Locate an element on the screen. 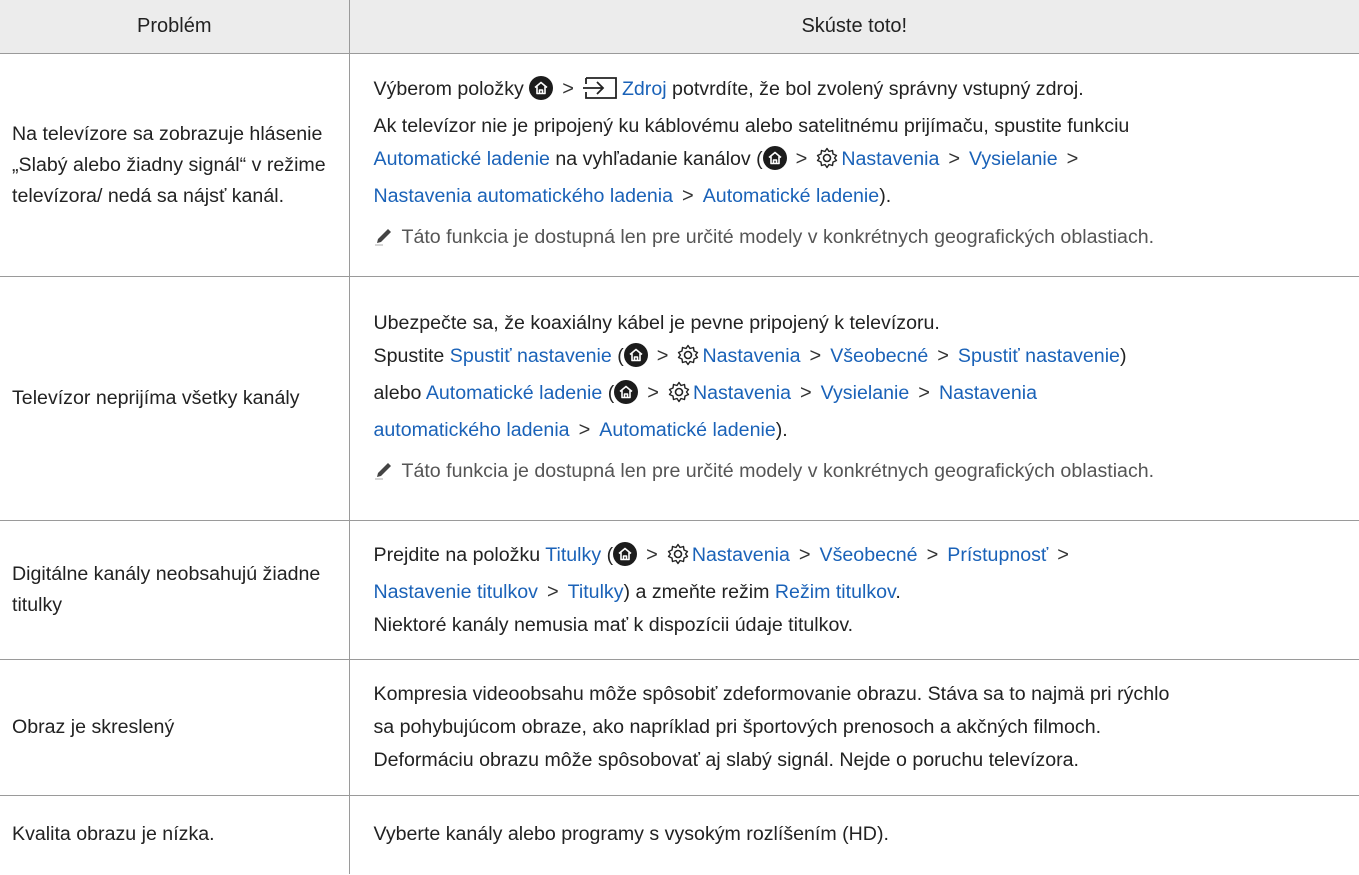  link-nastavenia-automatickeho-ladenia: Nastavenia is located at coordinates (988, 393).